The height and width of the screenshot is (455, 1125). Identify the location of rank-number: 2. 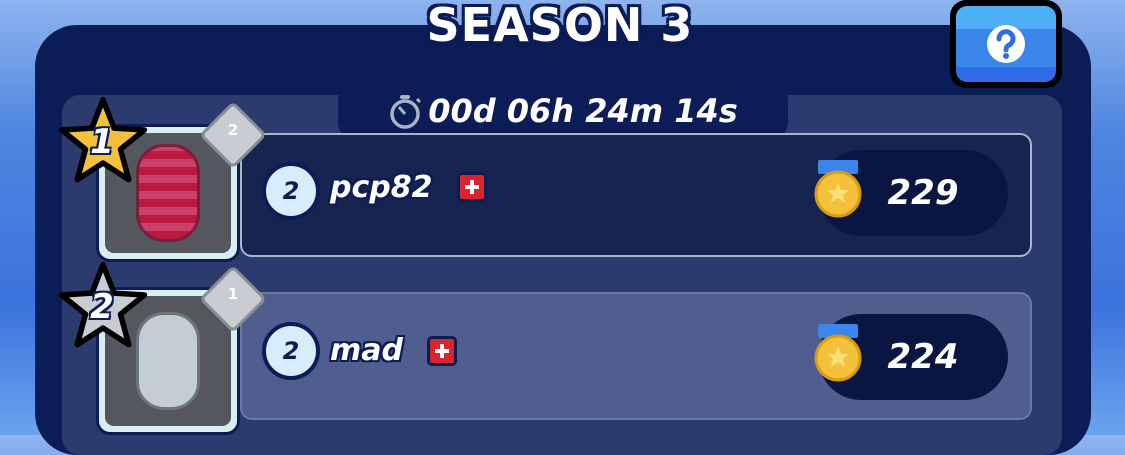
(102, 307).